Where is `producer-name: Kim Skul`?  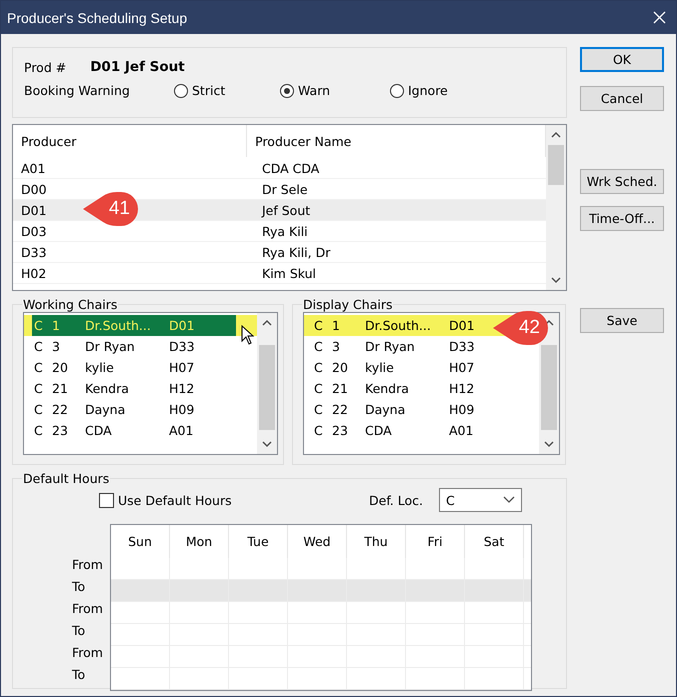
producer-name: Kim Skul is located at coordinates (289, 273).